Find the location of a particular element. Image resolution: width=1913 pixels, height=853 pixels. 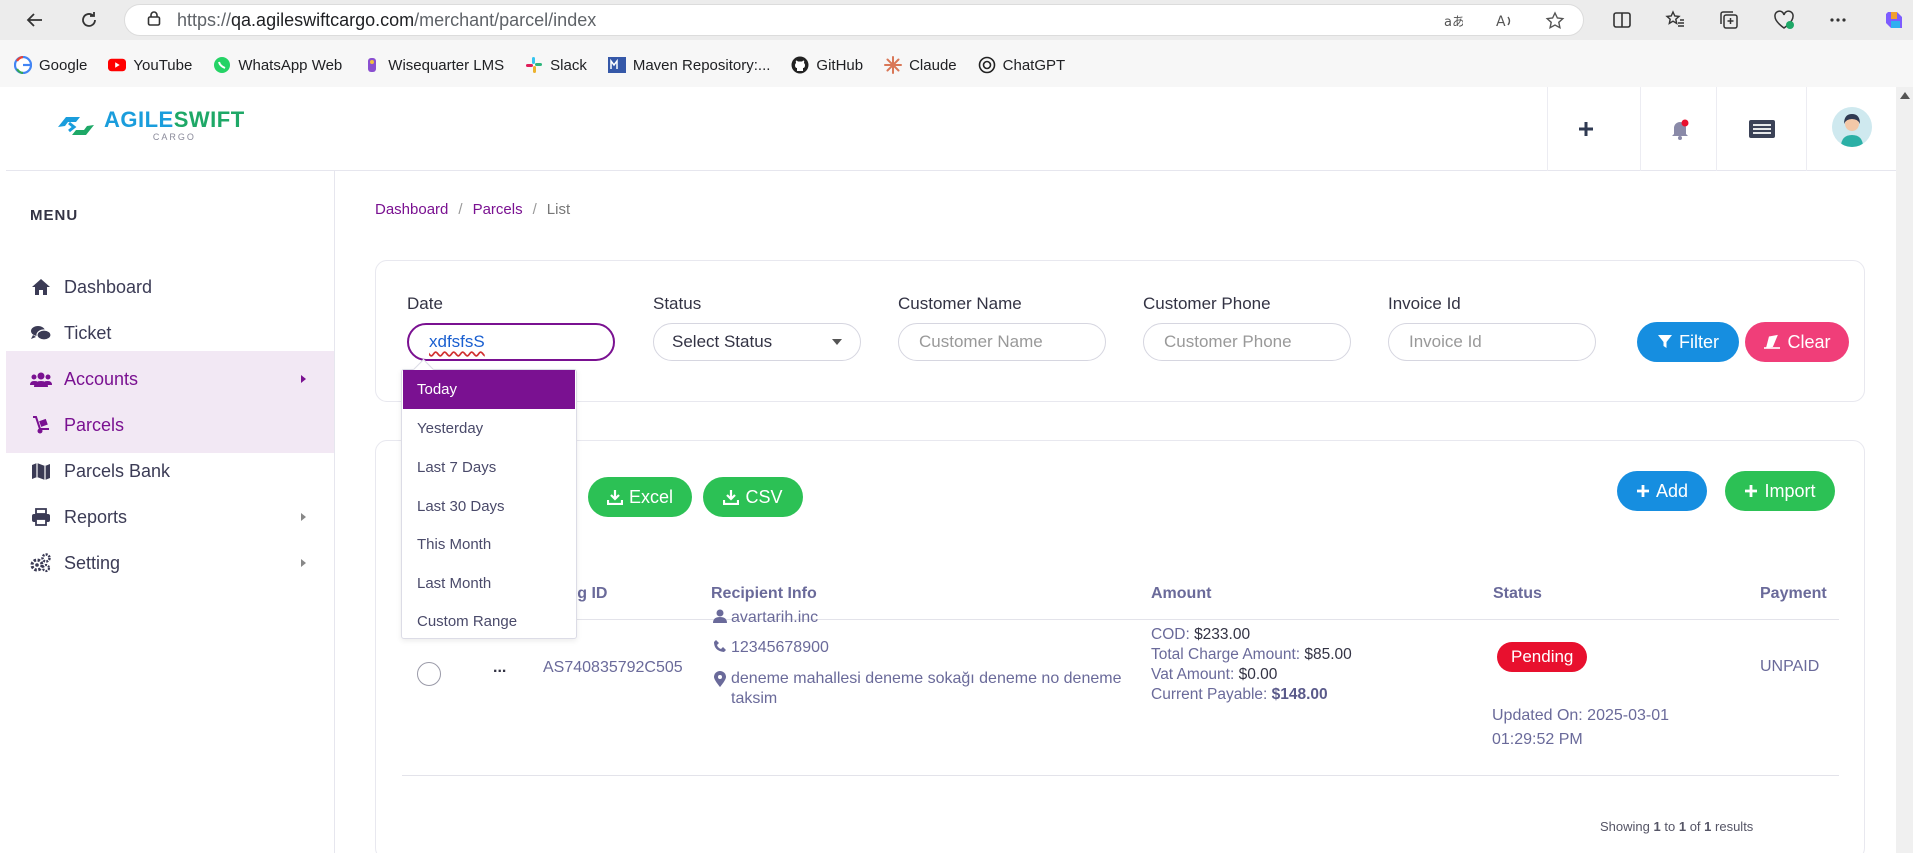

column-header-amount: Amount is located at coordinates (1181, 594).